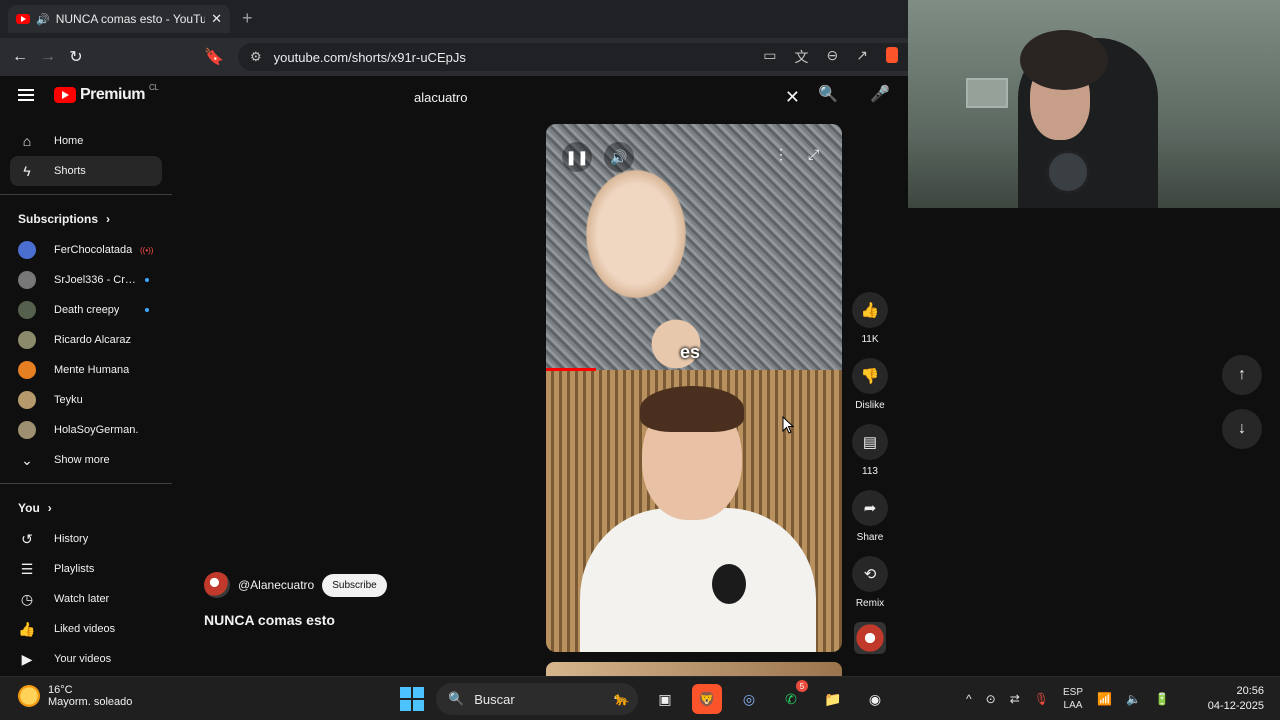 Image resolution: width=1280 pixels, height=720 pixels. What do you see at coordinates (26, 95) in the screenshot?
I see `hamburger-menu-icon` at bounding box center [26, 95].